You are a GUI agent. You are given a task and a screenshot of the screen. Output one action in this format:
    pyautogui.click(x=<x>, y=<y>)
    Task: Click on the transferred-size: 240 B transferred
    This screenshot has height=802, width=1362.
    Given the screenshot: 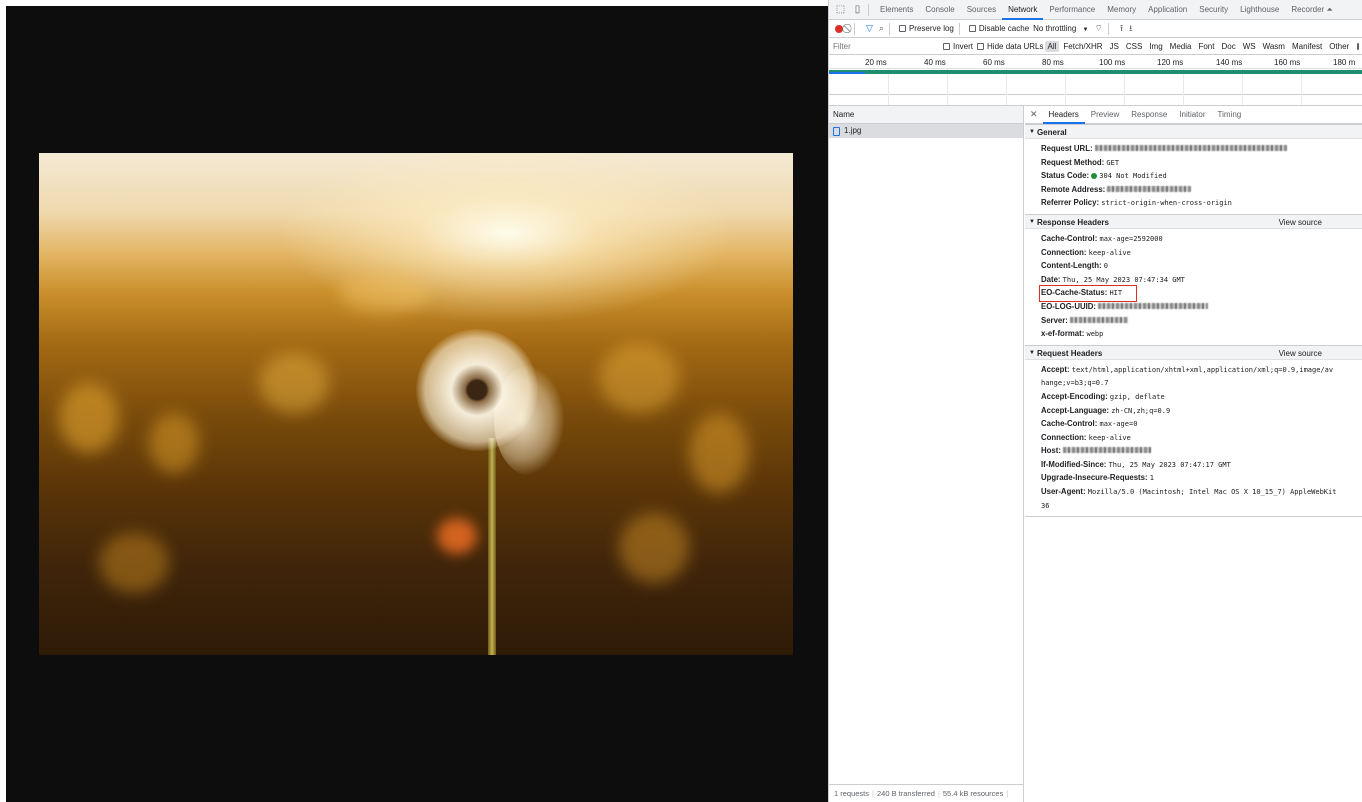 What is the action you would take?
    pyautogui.click(x=905, y=793)
    